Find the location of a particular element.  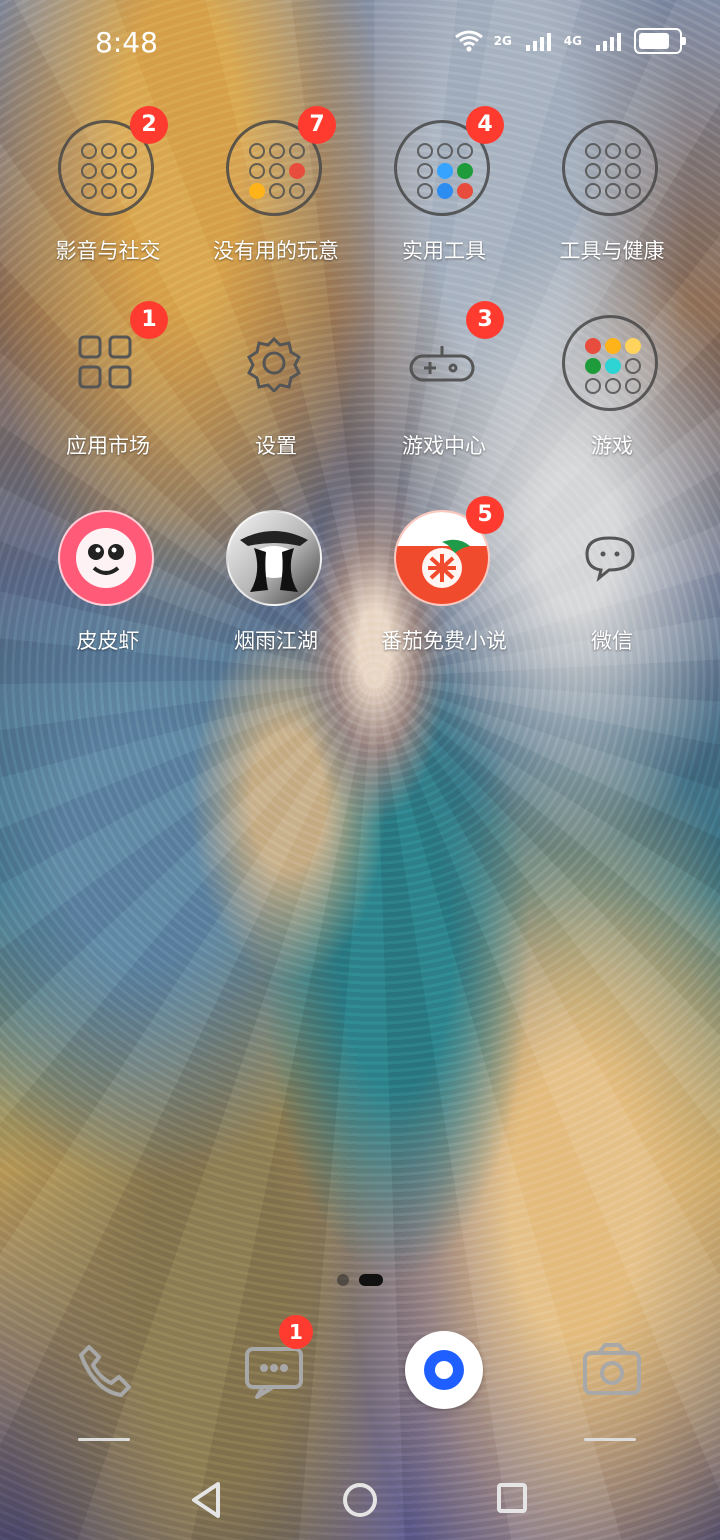

pipixia-icon is located at coordinates (106, 558).